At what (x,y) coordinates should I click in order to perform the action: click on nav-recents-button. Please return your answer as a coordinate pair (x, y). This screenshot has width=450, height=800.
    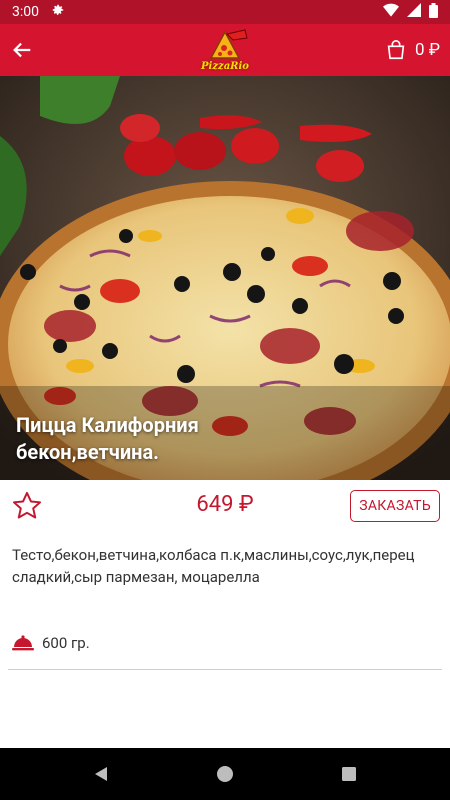
    Looking at the image, I should click on (349, 774).